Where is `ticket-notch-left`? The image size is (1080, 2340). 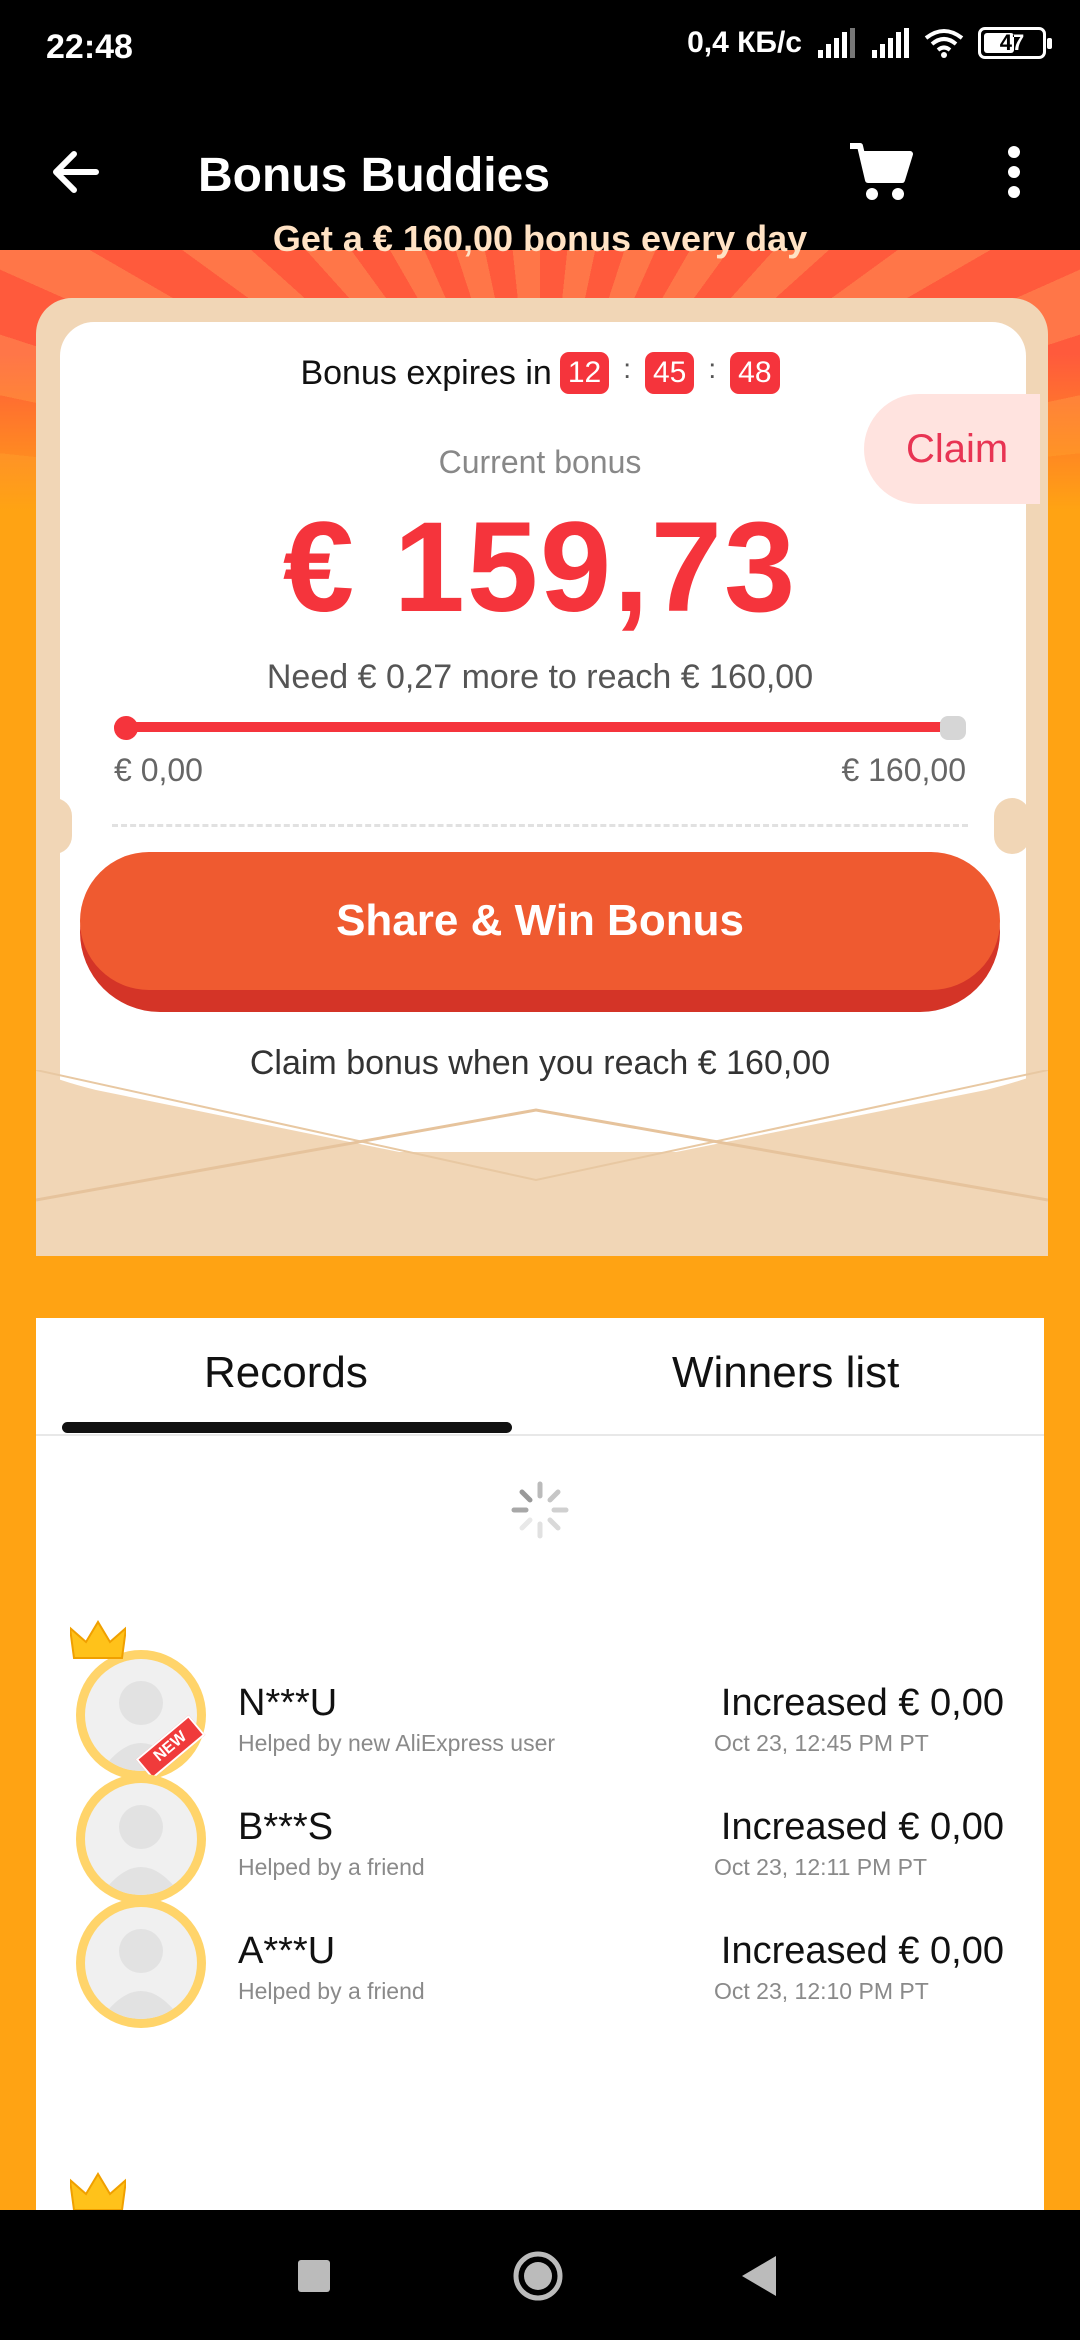 ticket-notch-left is located at coordinates (54, 826).